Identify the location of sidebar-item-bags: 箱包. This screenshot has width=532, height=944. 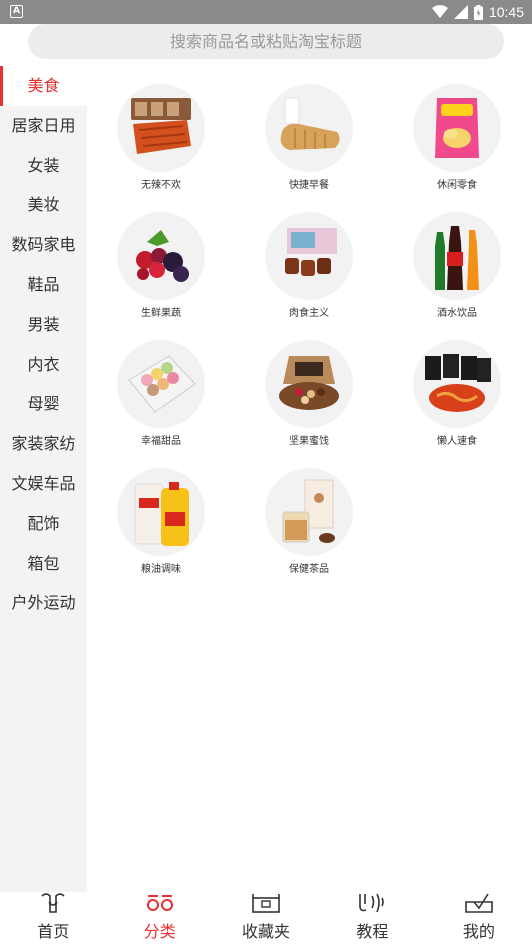
(43, 564).